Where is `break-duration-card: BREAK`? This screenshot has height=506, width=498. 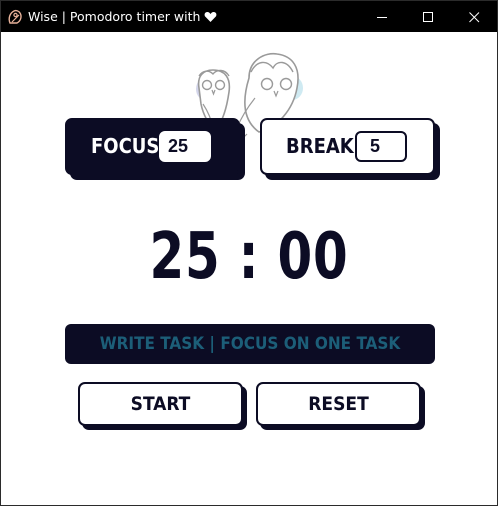 break-duration-card: BREAK is located at coordinates (347, 146).